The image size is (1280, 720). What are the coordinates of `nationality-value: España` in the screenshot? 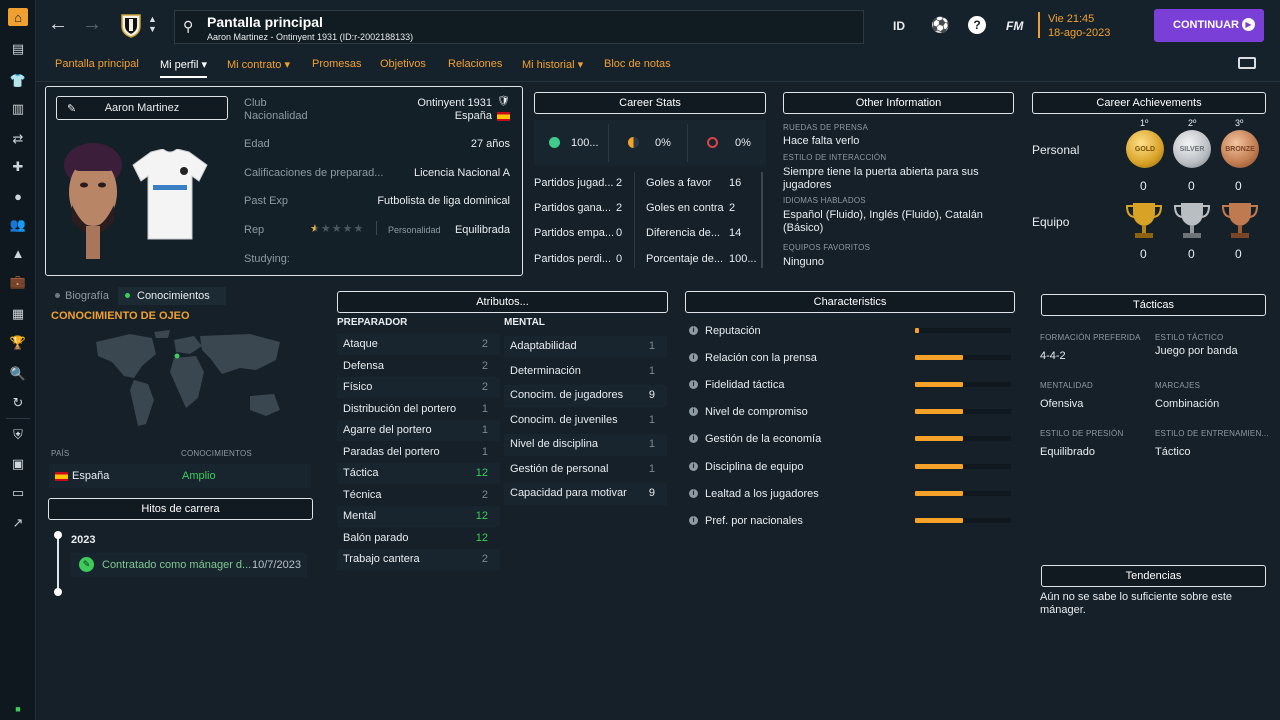 It's located at (473, 116).